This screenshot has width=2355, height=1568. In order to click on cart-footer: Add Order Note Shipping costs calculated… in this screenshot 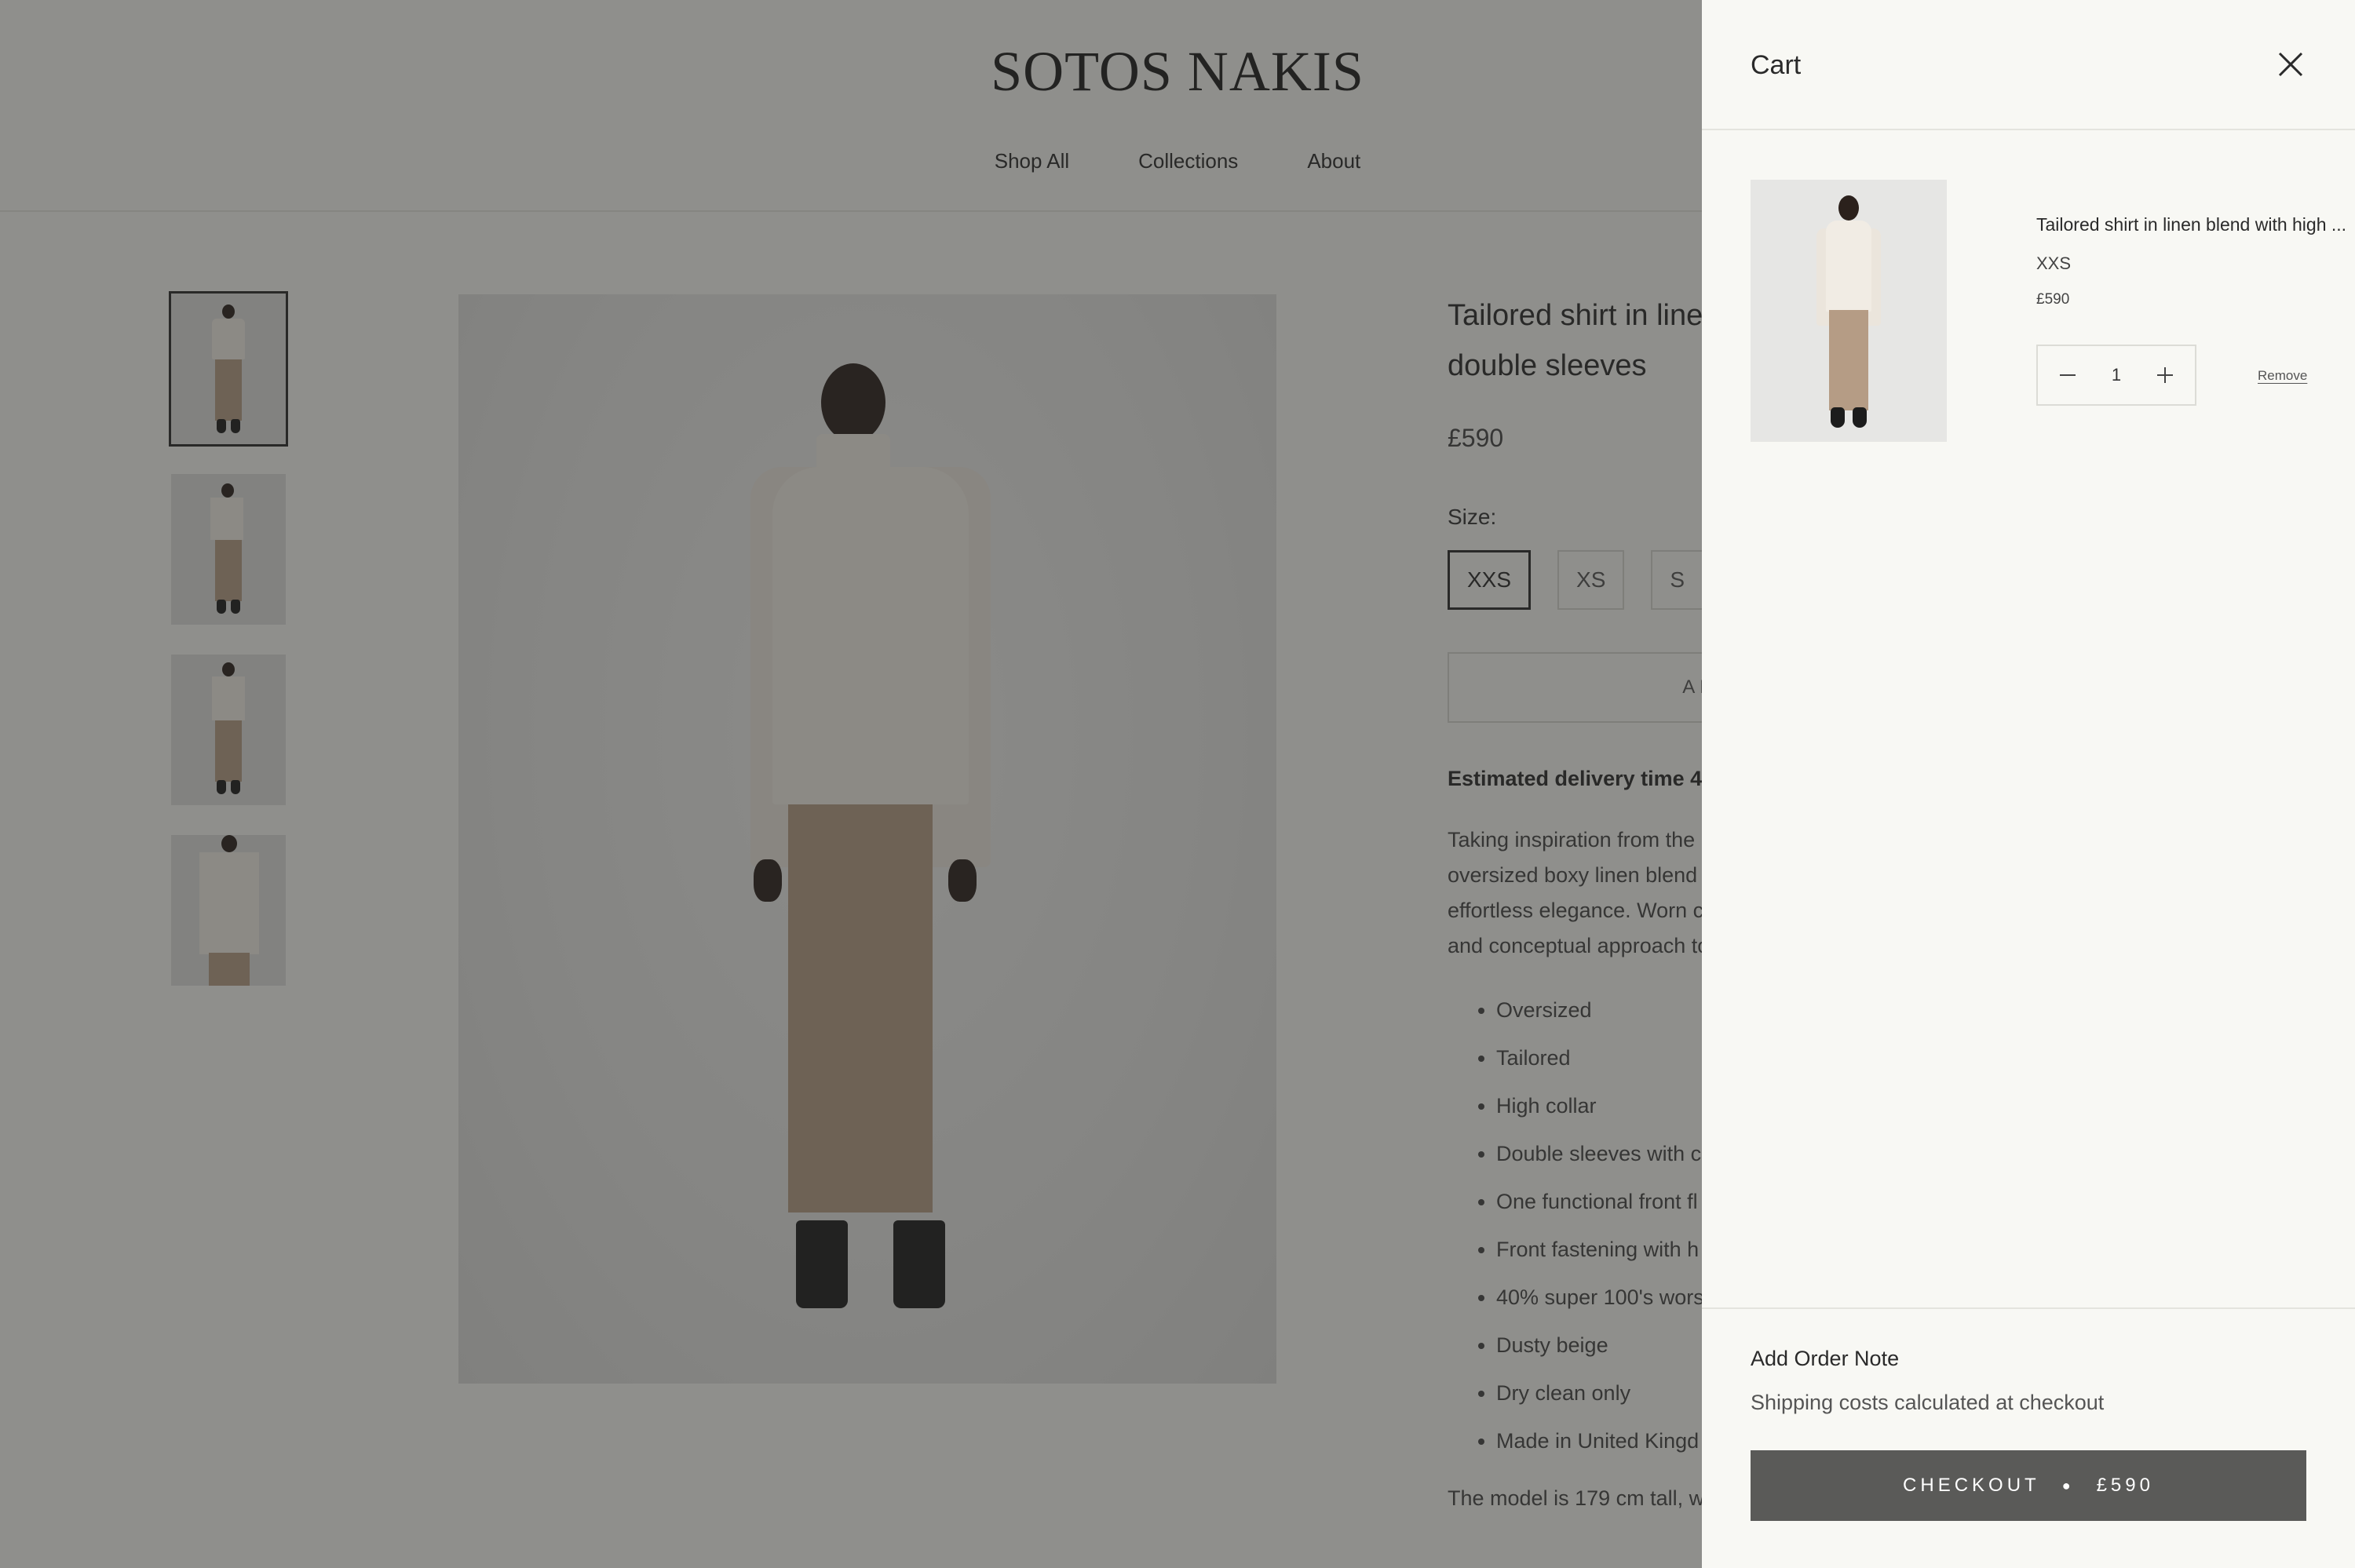, I will do `click(2028, 1437)`.